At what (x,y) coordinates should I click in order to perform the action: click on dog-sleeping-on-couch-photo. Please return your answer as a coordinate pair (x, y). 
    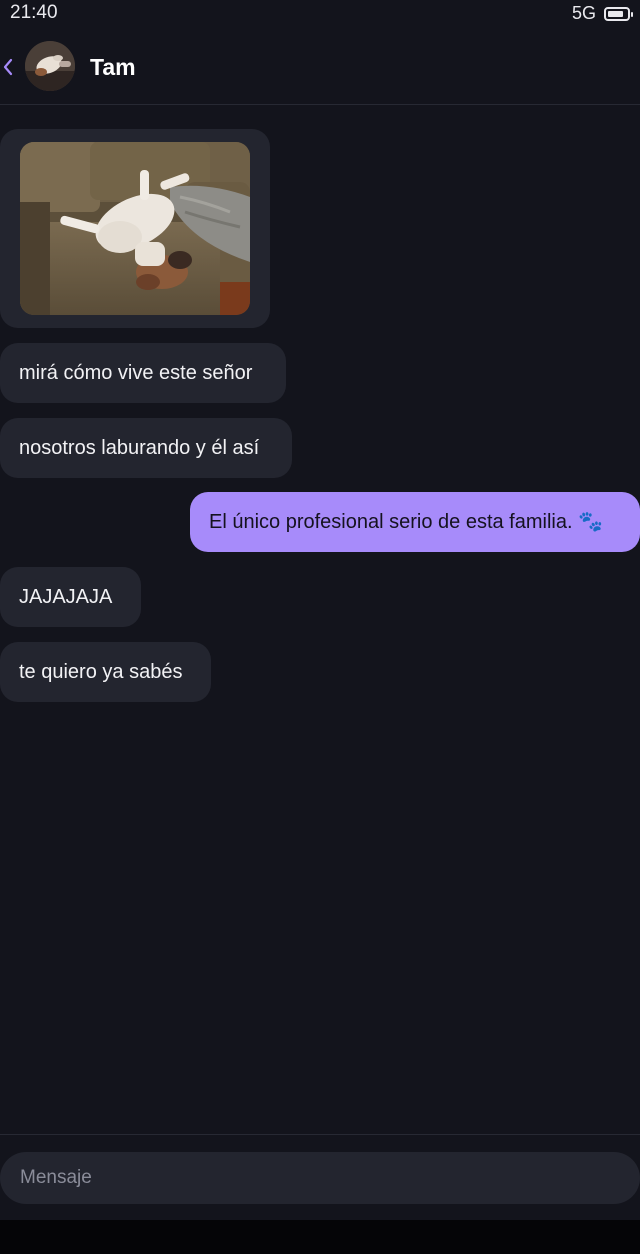
    Looking at the image, I should click on (135, 228).